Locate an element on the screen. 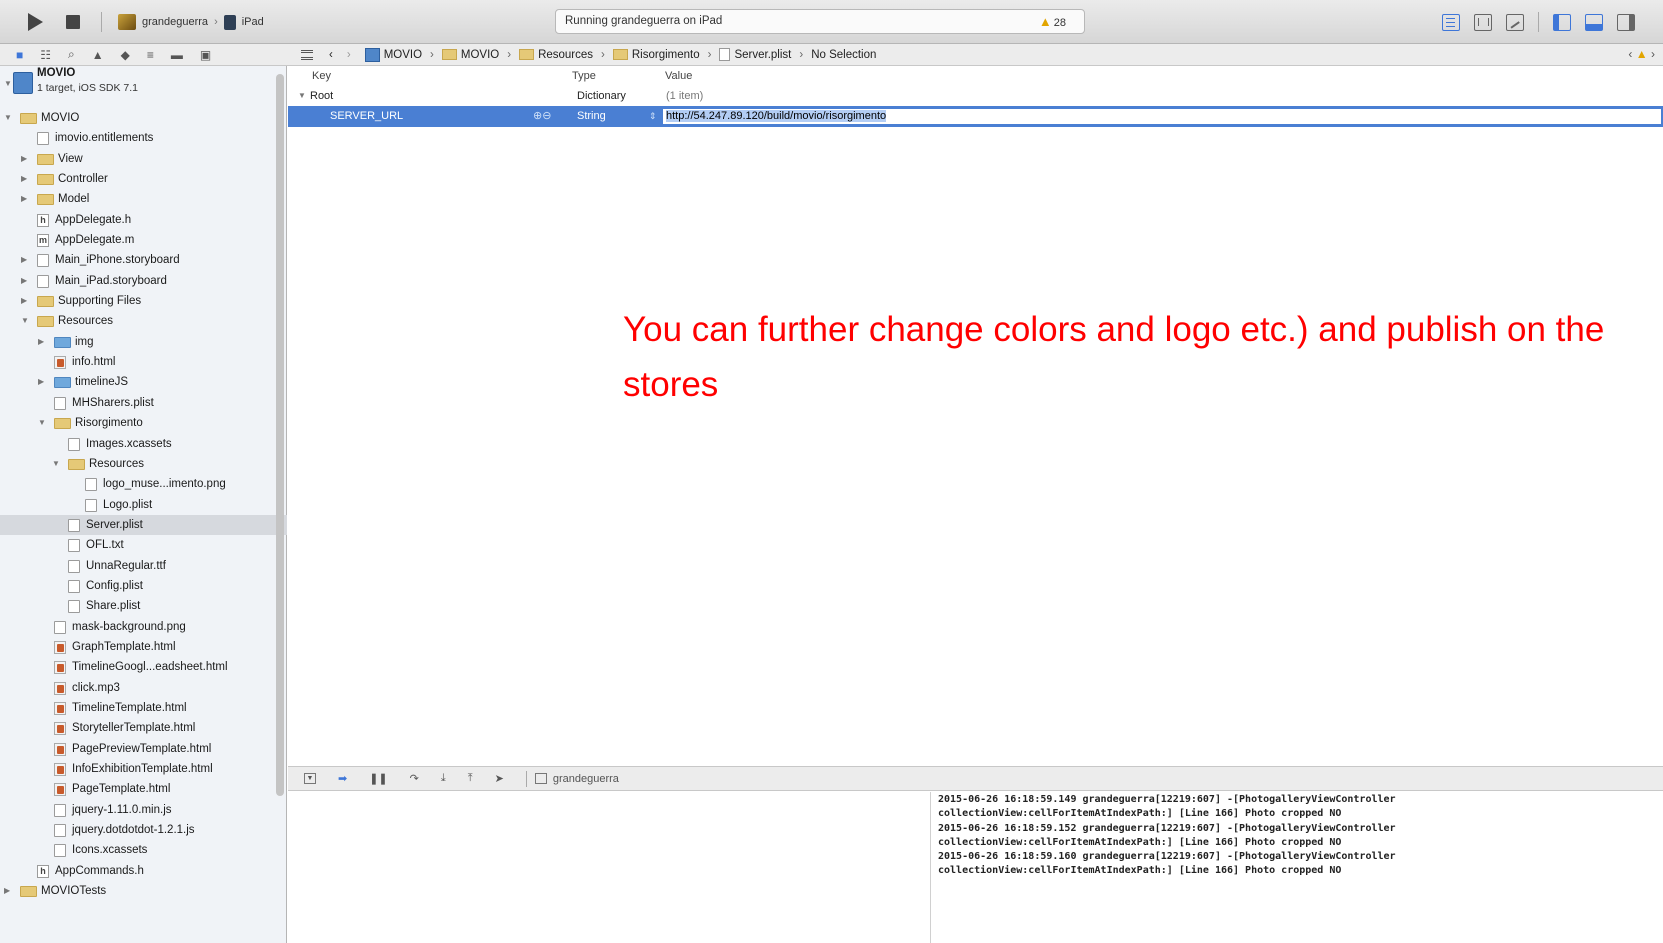 The image size is (1663, 943). navigator-item: ▶ Supporting Files is located at coordinates (143, 301).